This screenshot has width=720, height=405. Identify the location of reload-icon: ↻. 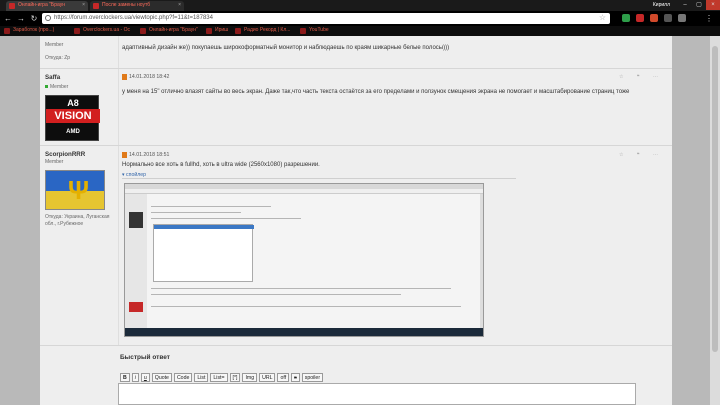
(34, 19).